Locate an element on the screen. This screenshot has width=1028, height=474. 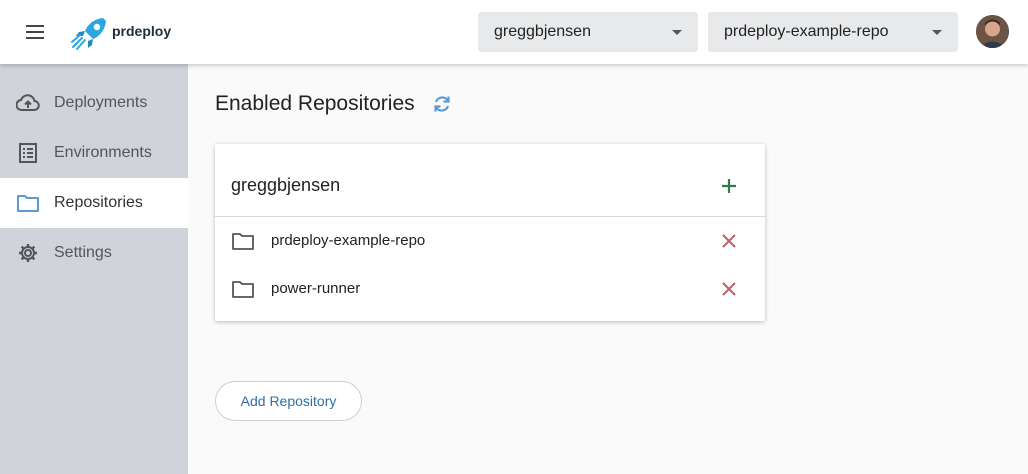
repo-select: prdeploy-example-repo is located at coordinates (833, 32).